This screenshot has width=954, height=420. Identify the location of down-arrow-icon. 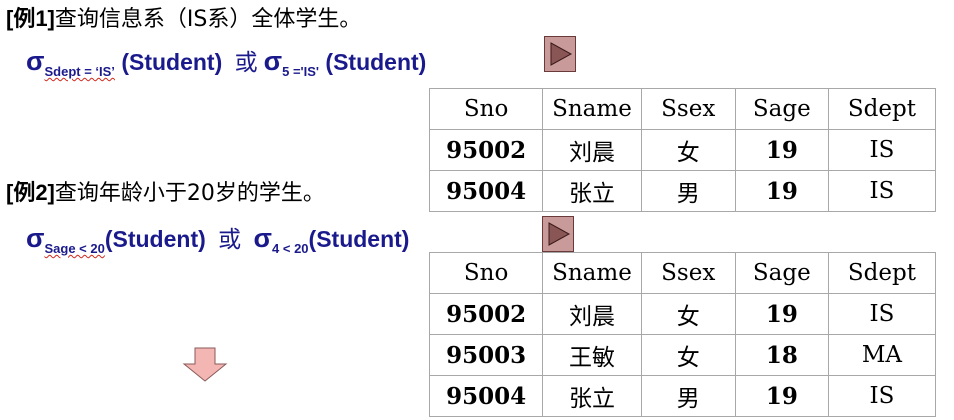
(205, 364).